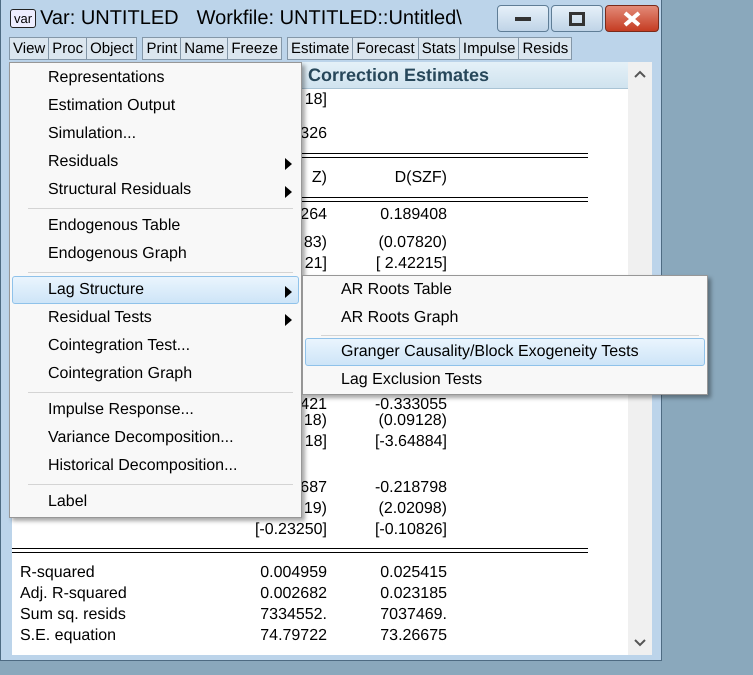  Describe the element at coordinates (413, 614) in the screenshot. I see `table-cell: 7037469.` at that location.